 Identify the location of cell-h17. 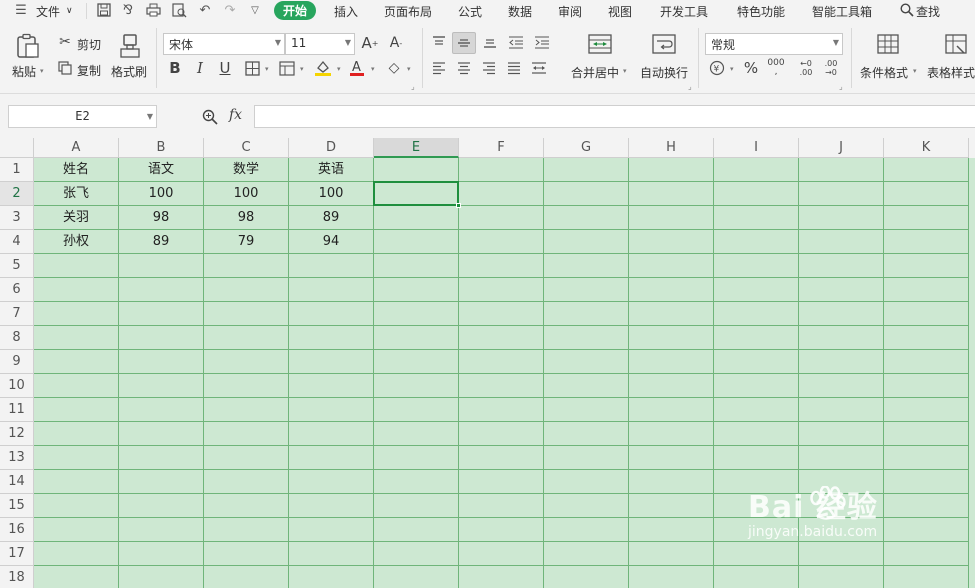
(671, 554).